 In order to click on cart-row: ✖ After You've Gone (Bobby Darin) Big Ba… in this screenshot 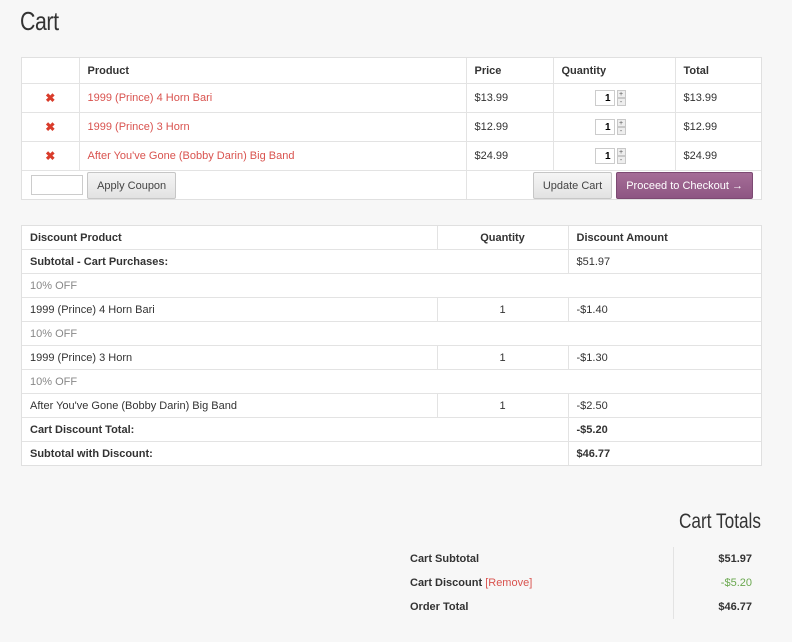, I will do `click(391, 156)`.